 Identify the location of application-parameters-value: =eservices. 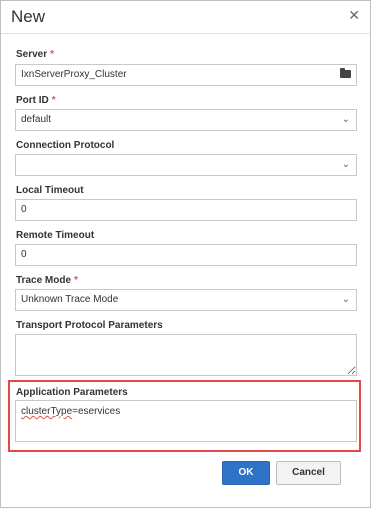
(96, 411).